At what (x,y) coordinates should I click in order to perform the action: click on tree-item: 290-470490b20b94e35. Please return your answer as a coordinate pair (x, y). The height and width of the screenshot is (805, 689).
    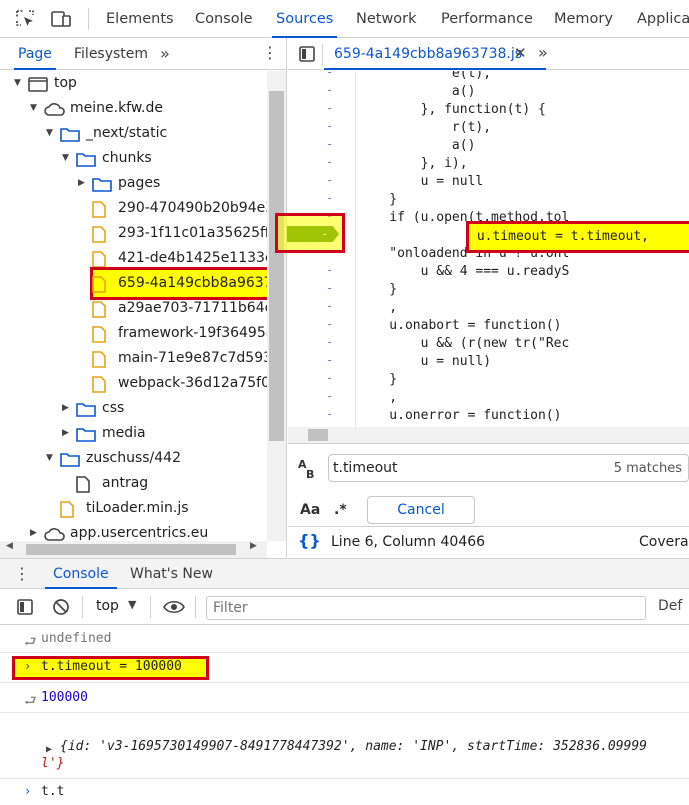
    Looking at the image, I should click on (133, 208).